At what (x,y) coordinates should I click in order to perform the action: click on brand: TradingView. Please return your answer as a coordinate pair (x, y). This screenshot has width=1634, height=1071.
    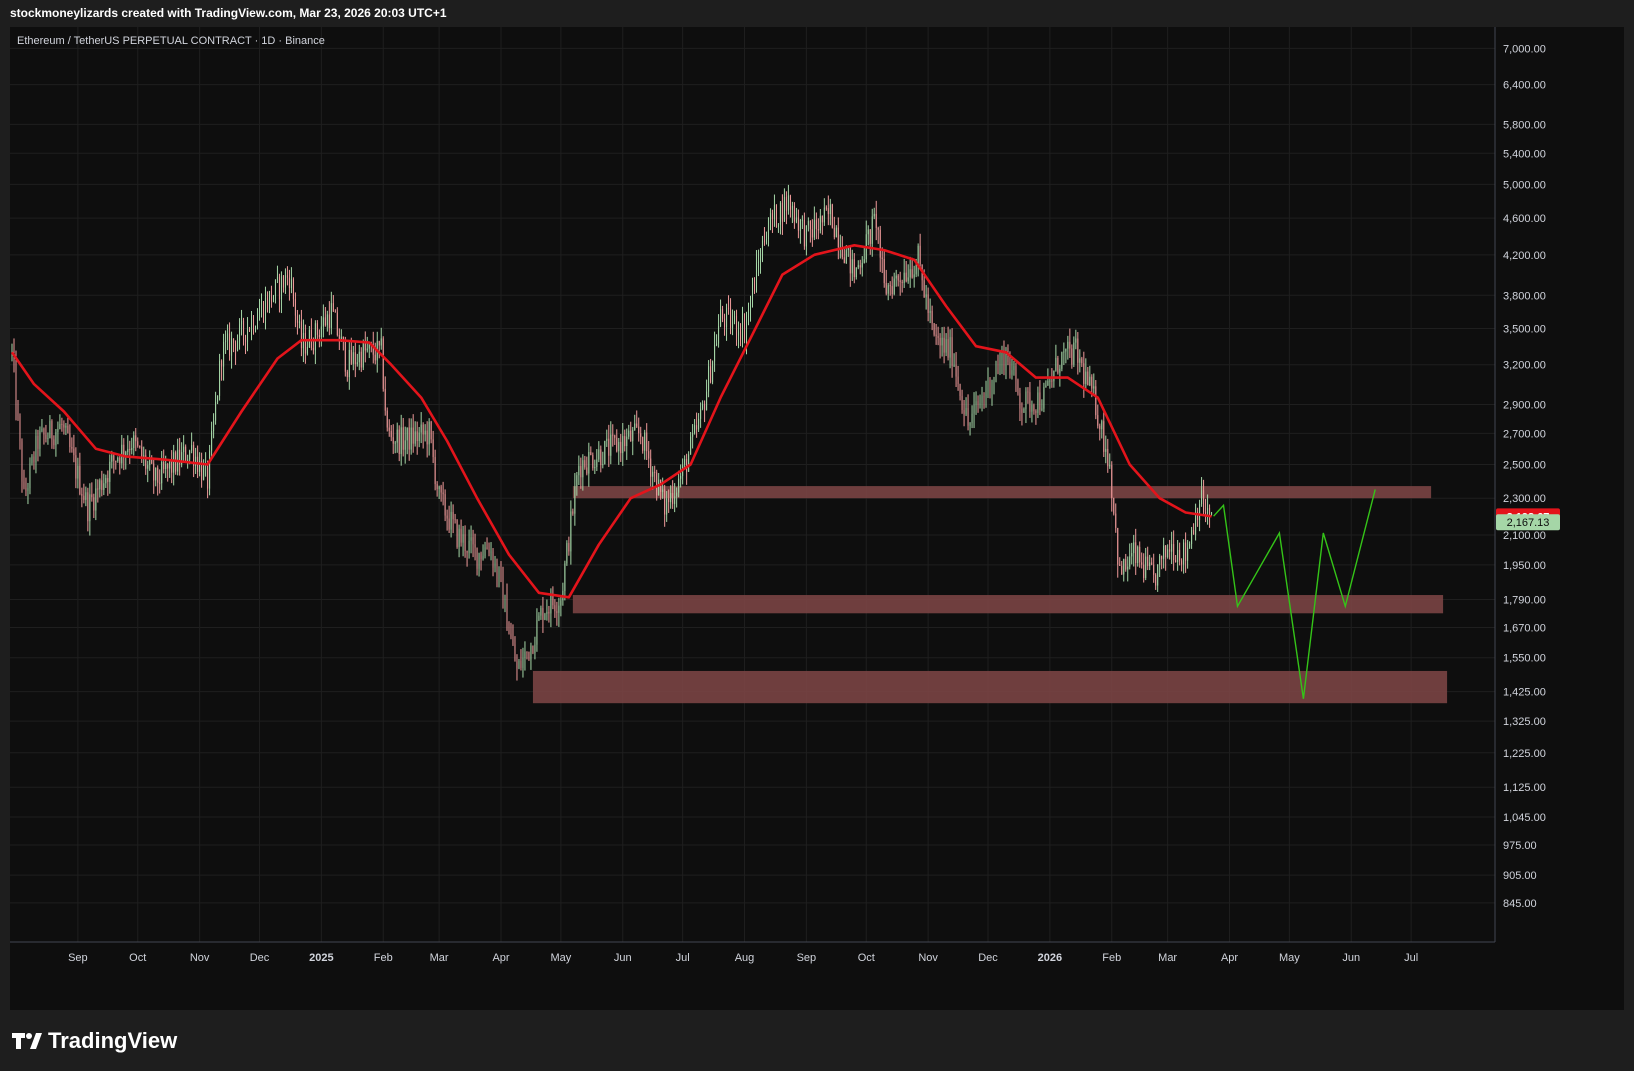
    Looking at the image, I should click on (94, 1041).